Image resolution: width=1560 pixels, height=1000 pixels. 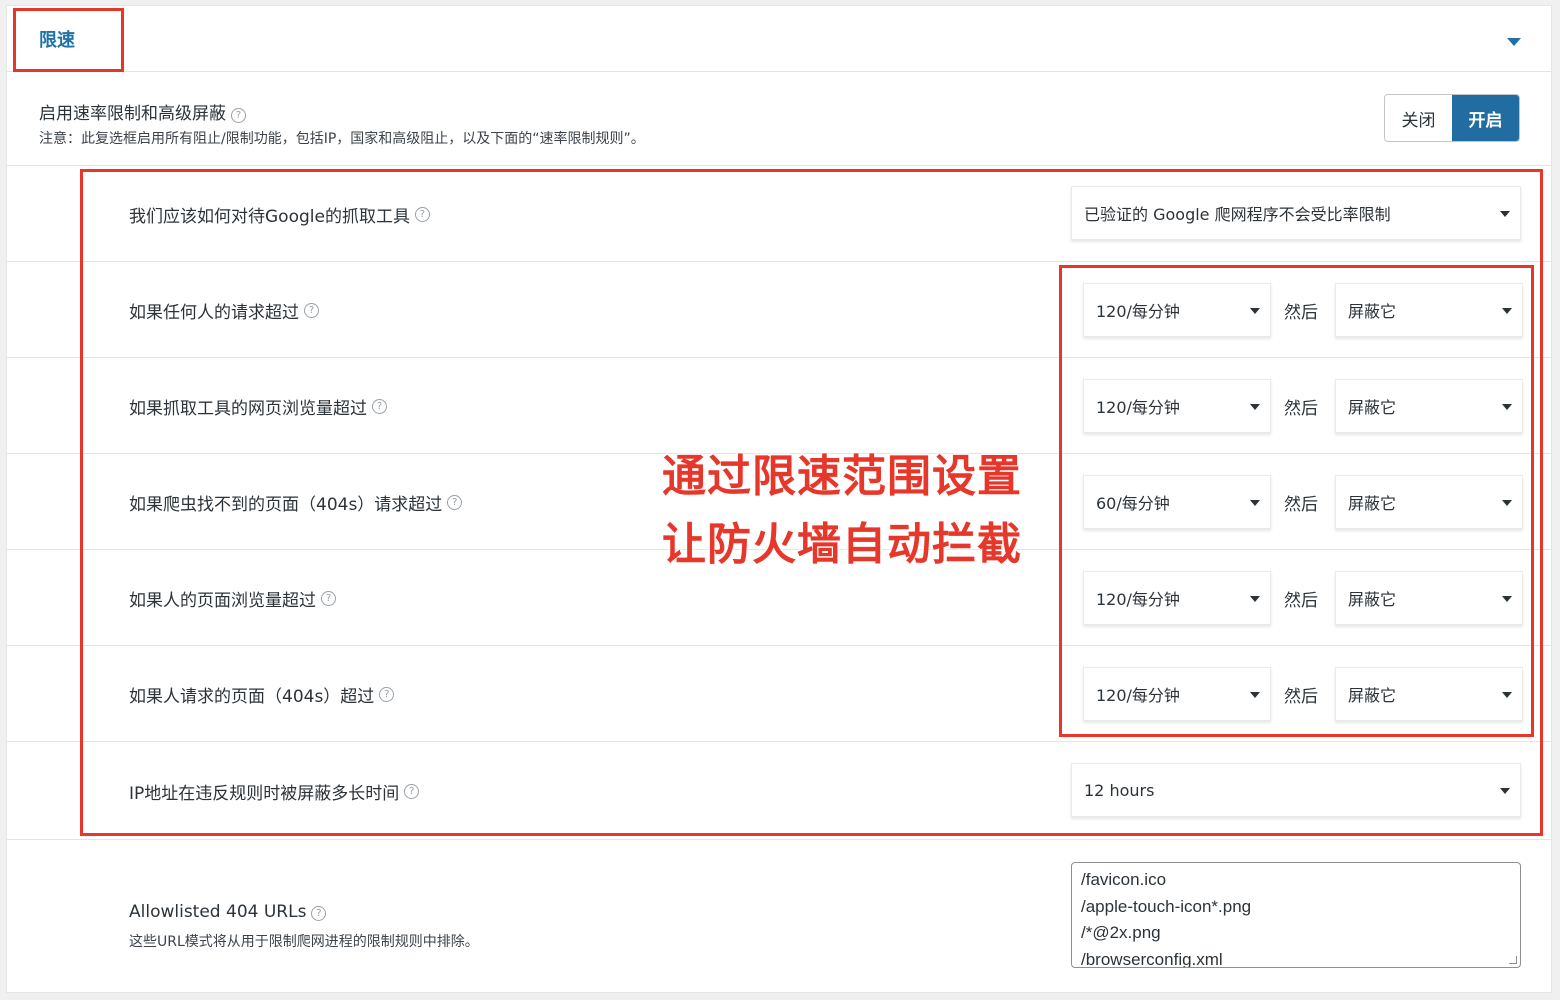 I want to click on toggle-on-button: 开启, so click(x=1485, y=118).